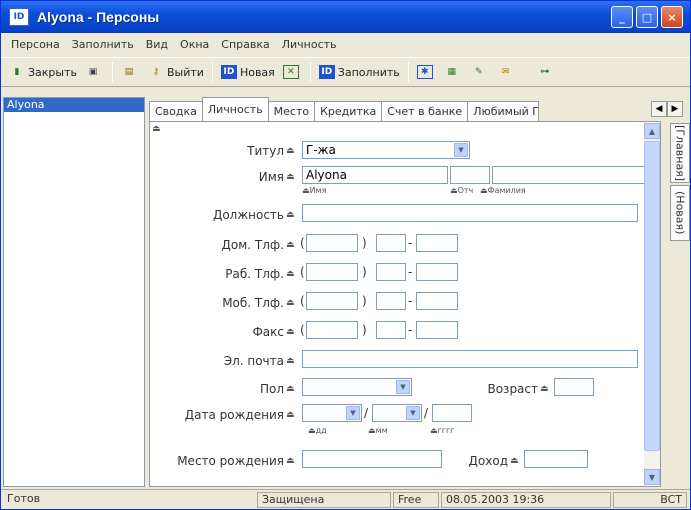  What do you see at coordinates (74, 105) in the screenshot?
I see `list-item: Alyona` at bounding box center [74, 105].